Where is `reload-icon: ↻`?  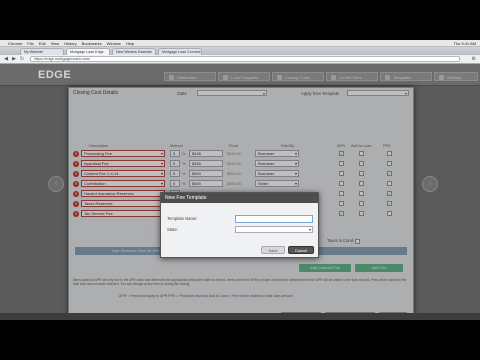 reload-icon: ↻ is located at coordinates (22, 59).